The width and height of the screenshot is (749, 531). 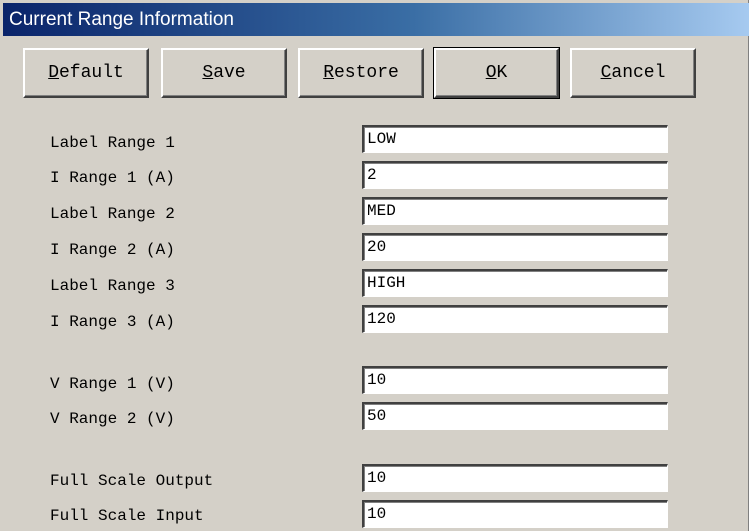 What do you see at coordinates (515, 514) in the screenshot?
I see `full-scale-input-field: 10` at bounding box center [515, 514].